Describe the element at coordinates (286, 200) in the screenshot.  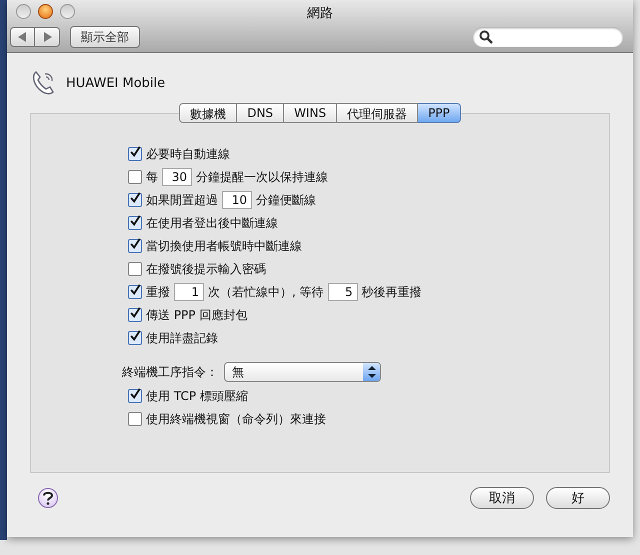
I see `option-label: 分鐘便斷線` at that location.